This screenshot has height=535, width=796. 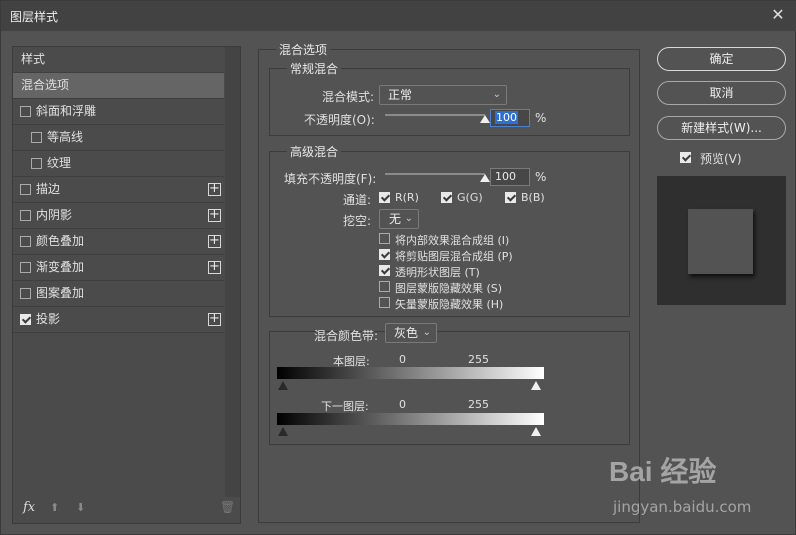 I want to click on style-item: 纹理, so click(x=118, y=164).